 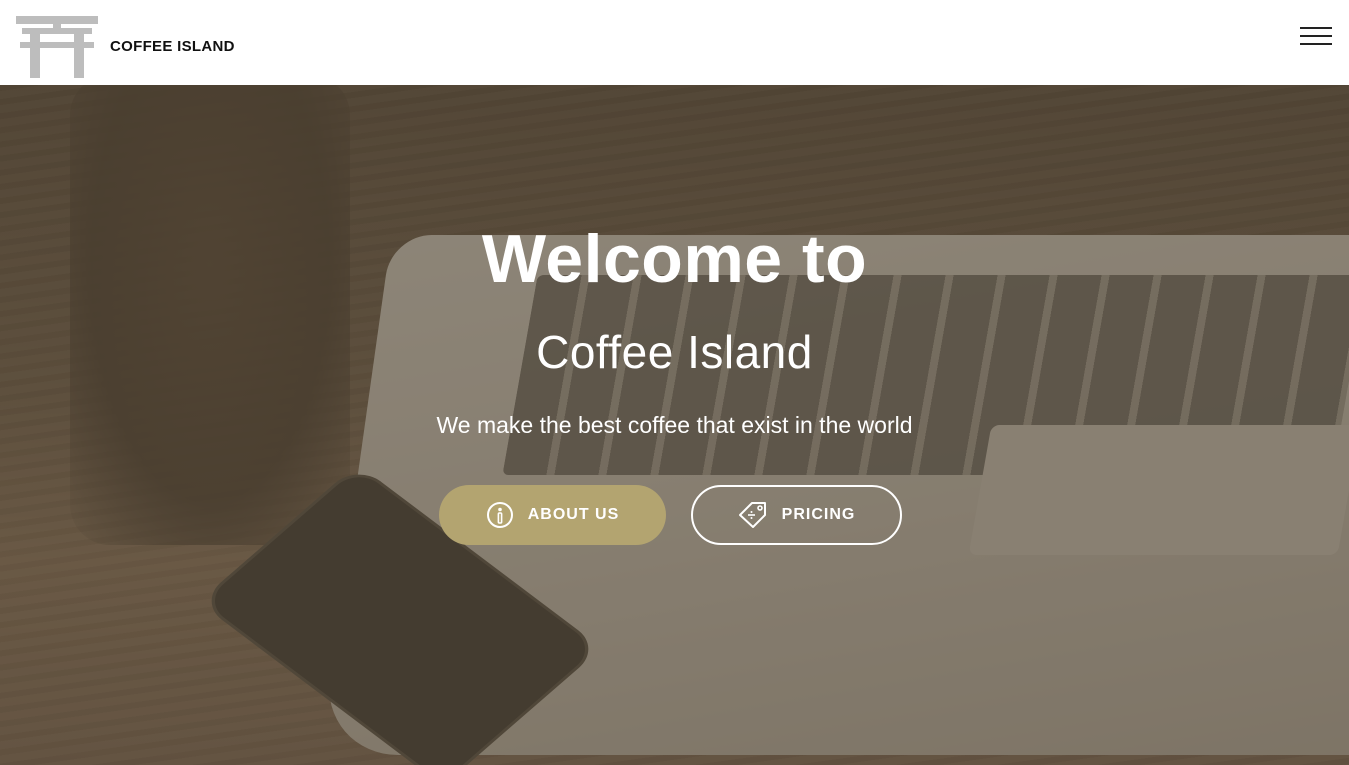 What do you see at coordinates (753, 515) in the screenshot?
I see `price-tag-icon` at bounding box center [753, 515].